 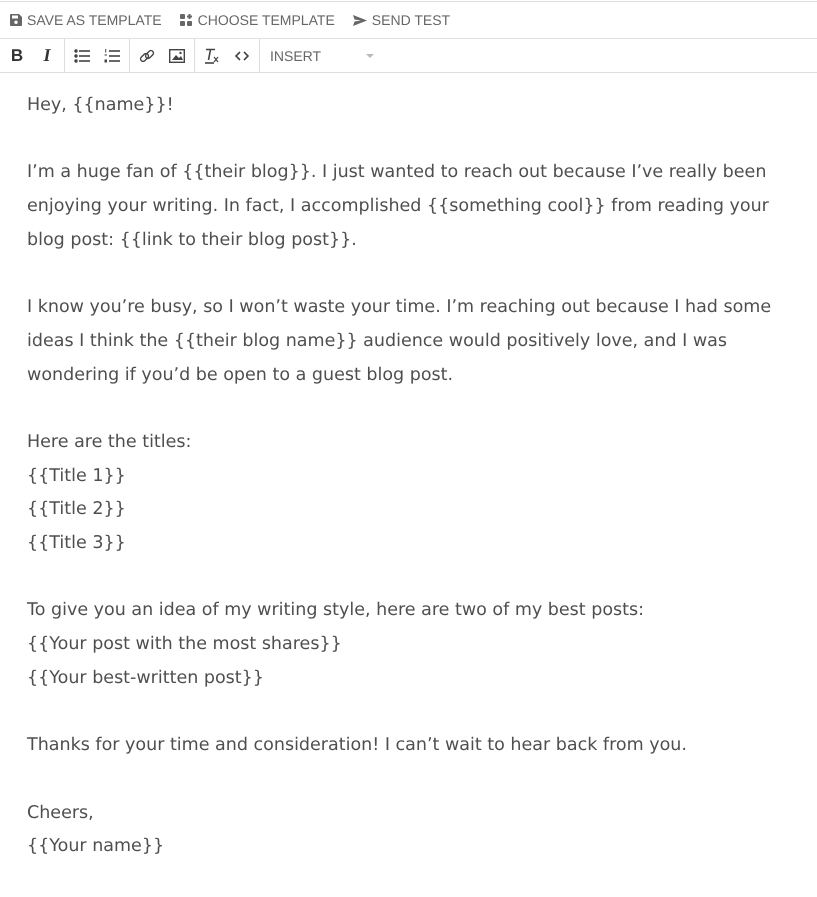 What do you see at coordinates (86, 20) in the screenshot?
I see `save-template-button: SAVE AS TEMPLATE` at bounding box center [86, 20].